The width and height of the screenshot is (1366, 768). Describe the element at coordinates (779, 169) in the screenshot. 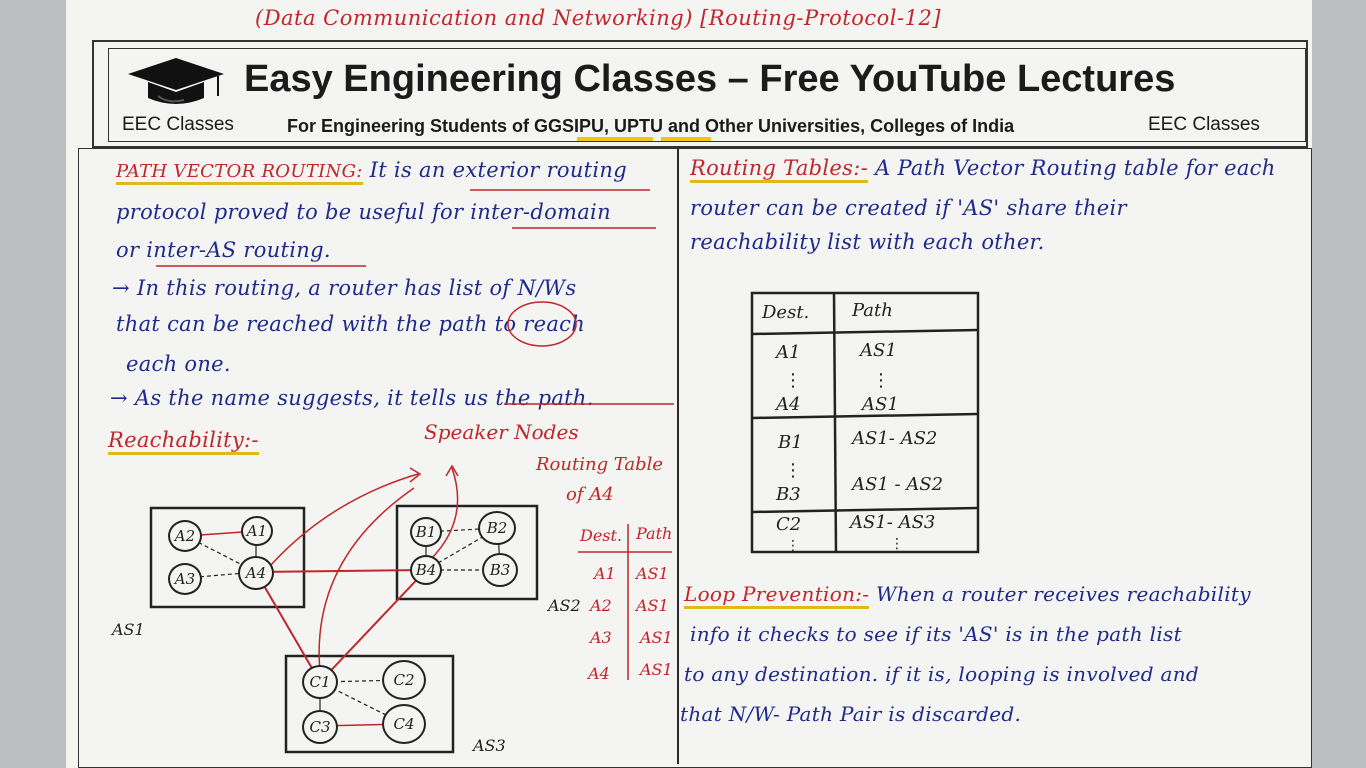

I see `routing-tables-heading: Routing Tables:-` at that location.